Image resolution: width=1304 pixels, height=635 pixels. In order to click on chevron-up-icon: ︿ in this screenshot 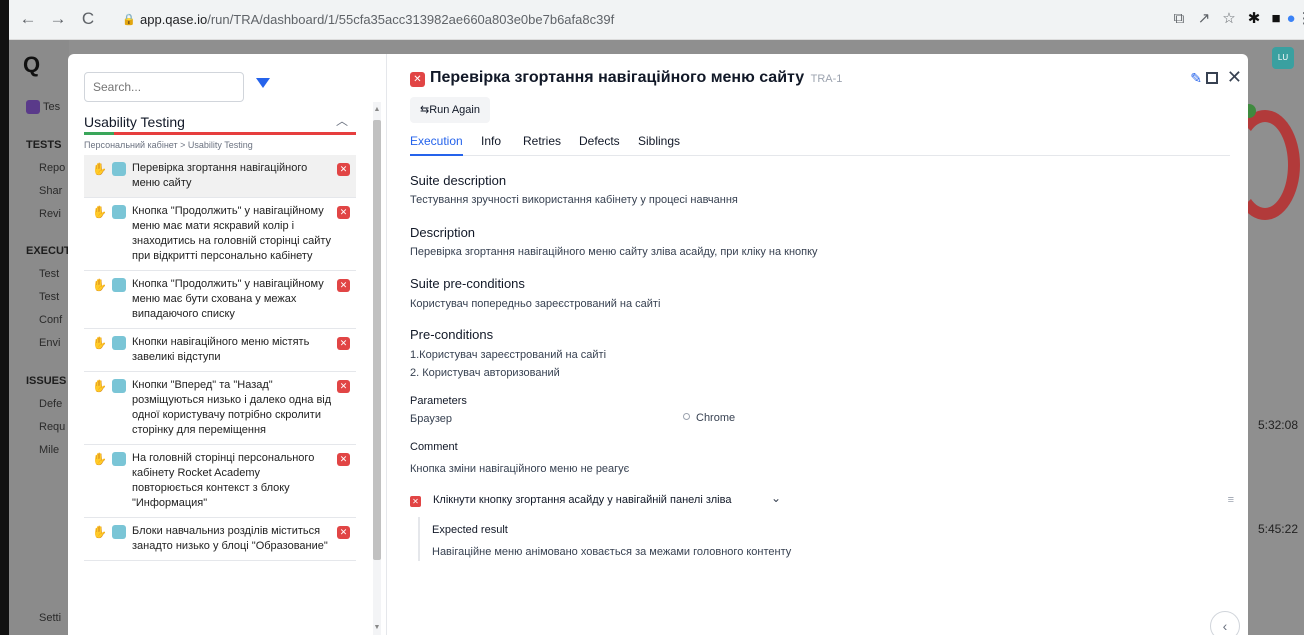, I will do `click(342, 120)`.